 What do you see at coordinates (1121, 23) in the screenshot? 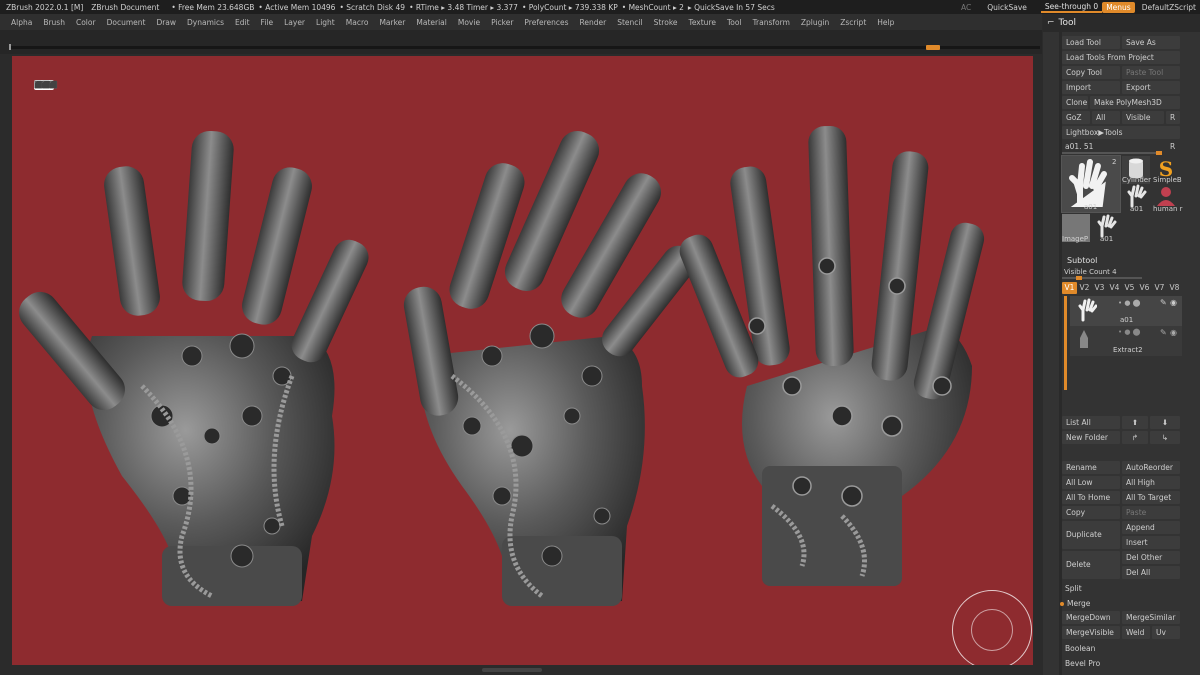
I see `tool-palette-header: ⌐ Tool` at bounding box center [1121, 23].